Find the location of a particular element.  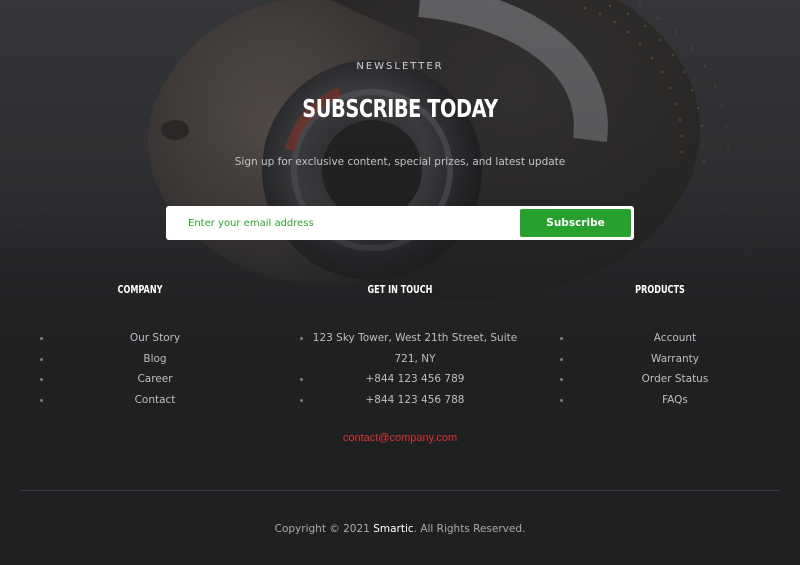

subscribe-button: Subscribe is located at coordinates (575, 223).